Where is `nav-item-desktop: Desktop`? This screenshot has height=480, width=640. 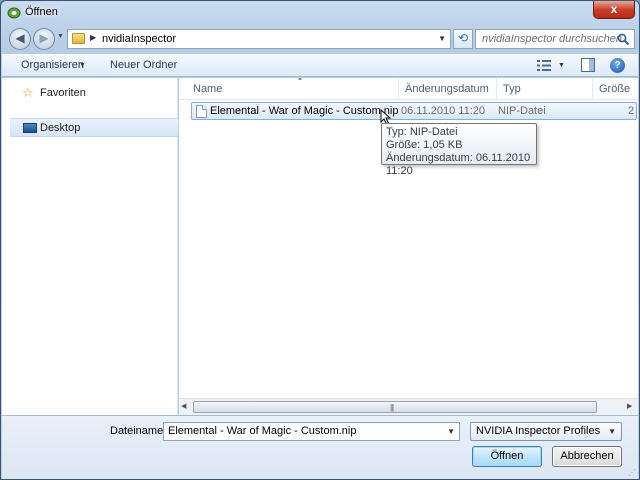 nav-item-desktop: Desktop is located at coordinates (94, 127).